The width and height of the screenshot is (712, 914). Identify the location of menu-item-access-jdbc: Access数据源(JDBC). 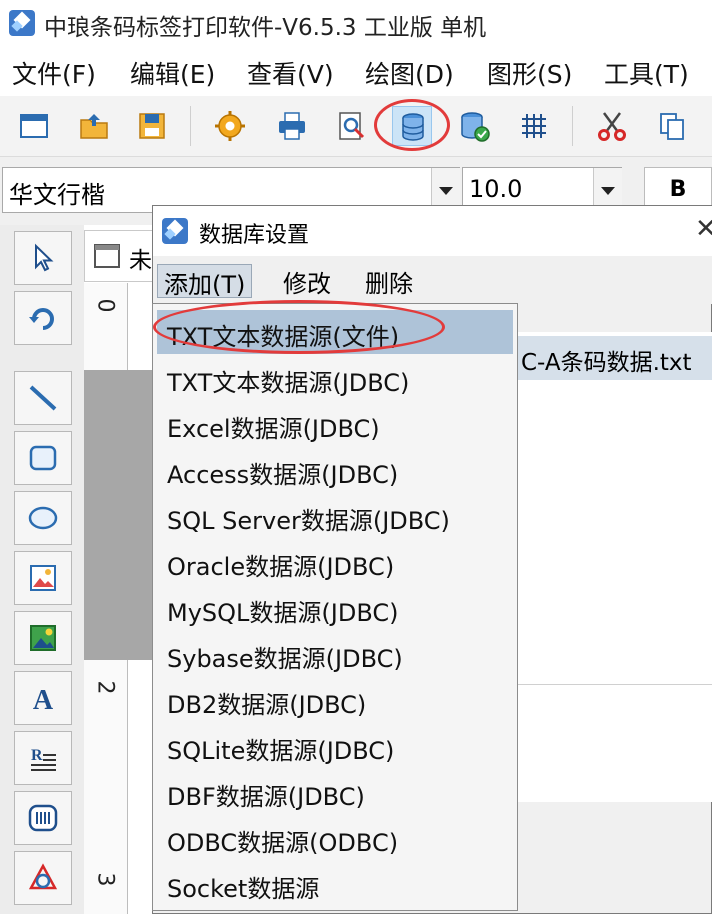
(335, 470).